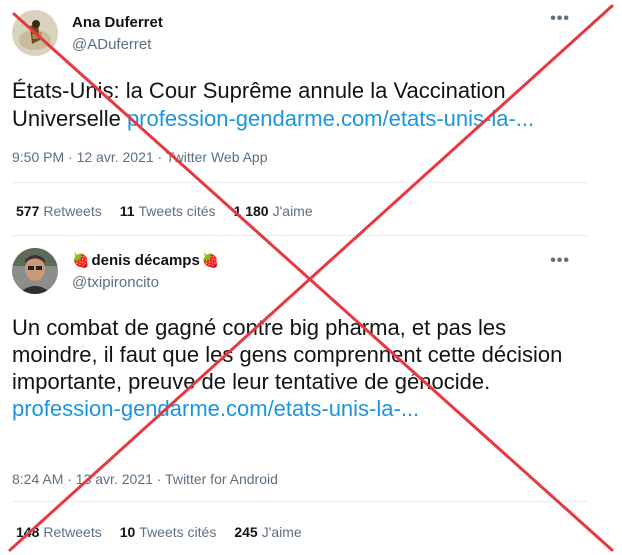 The width and height of the screenshot is (622, 555). I want to click on likes-count: 245, so click(246, 532).